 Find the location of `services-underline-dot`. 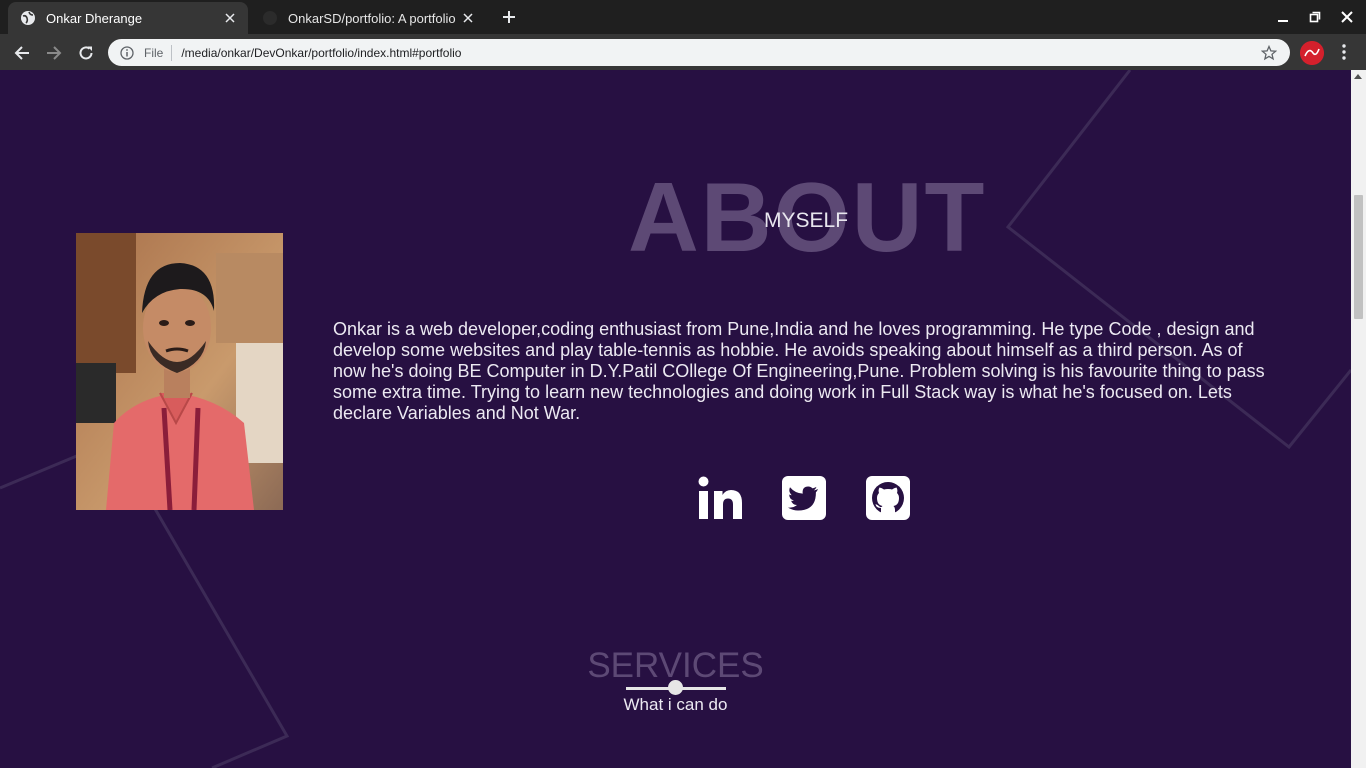

services-underline-dot is located at coordinates (675, 687).